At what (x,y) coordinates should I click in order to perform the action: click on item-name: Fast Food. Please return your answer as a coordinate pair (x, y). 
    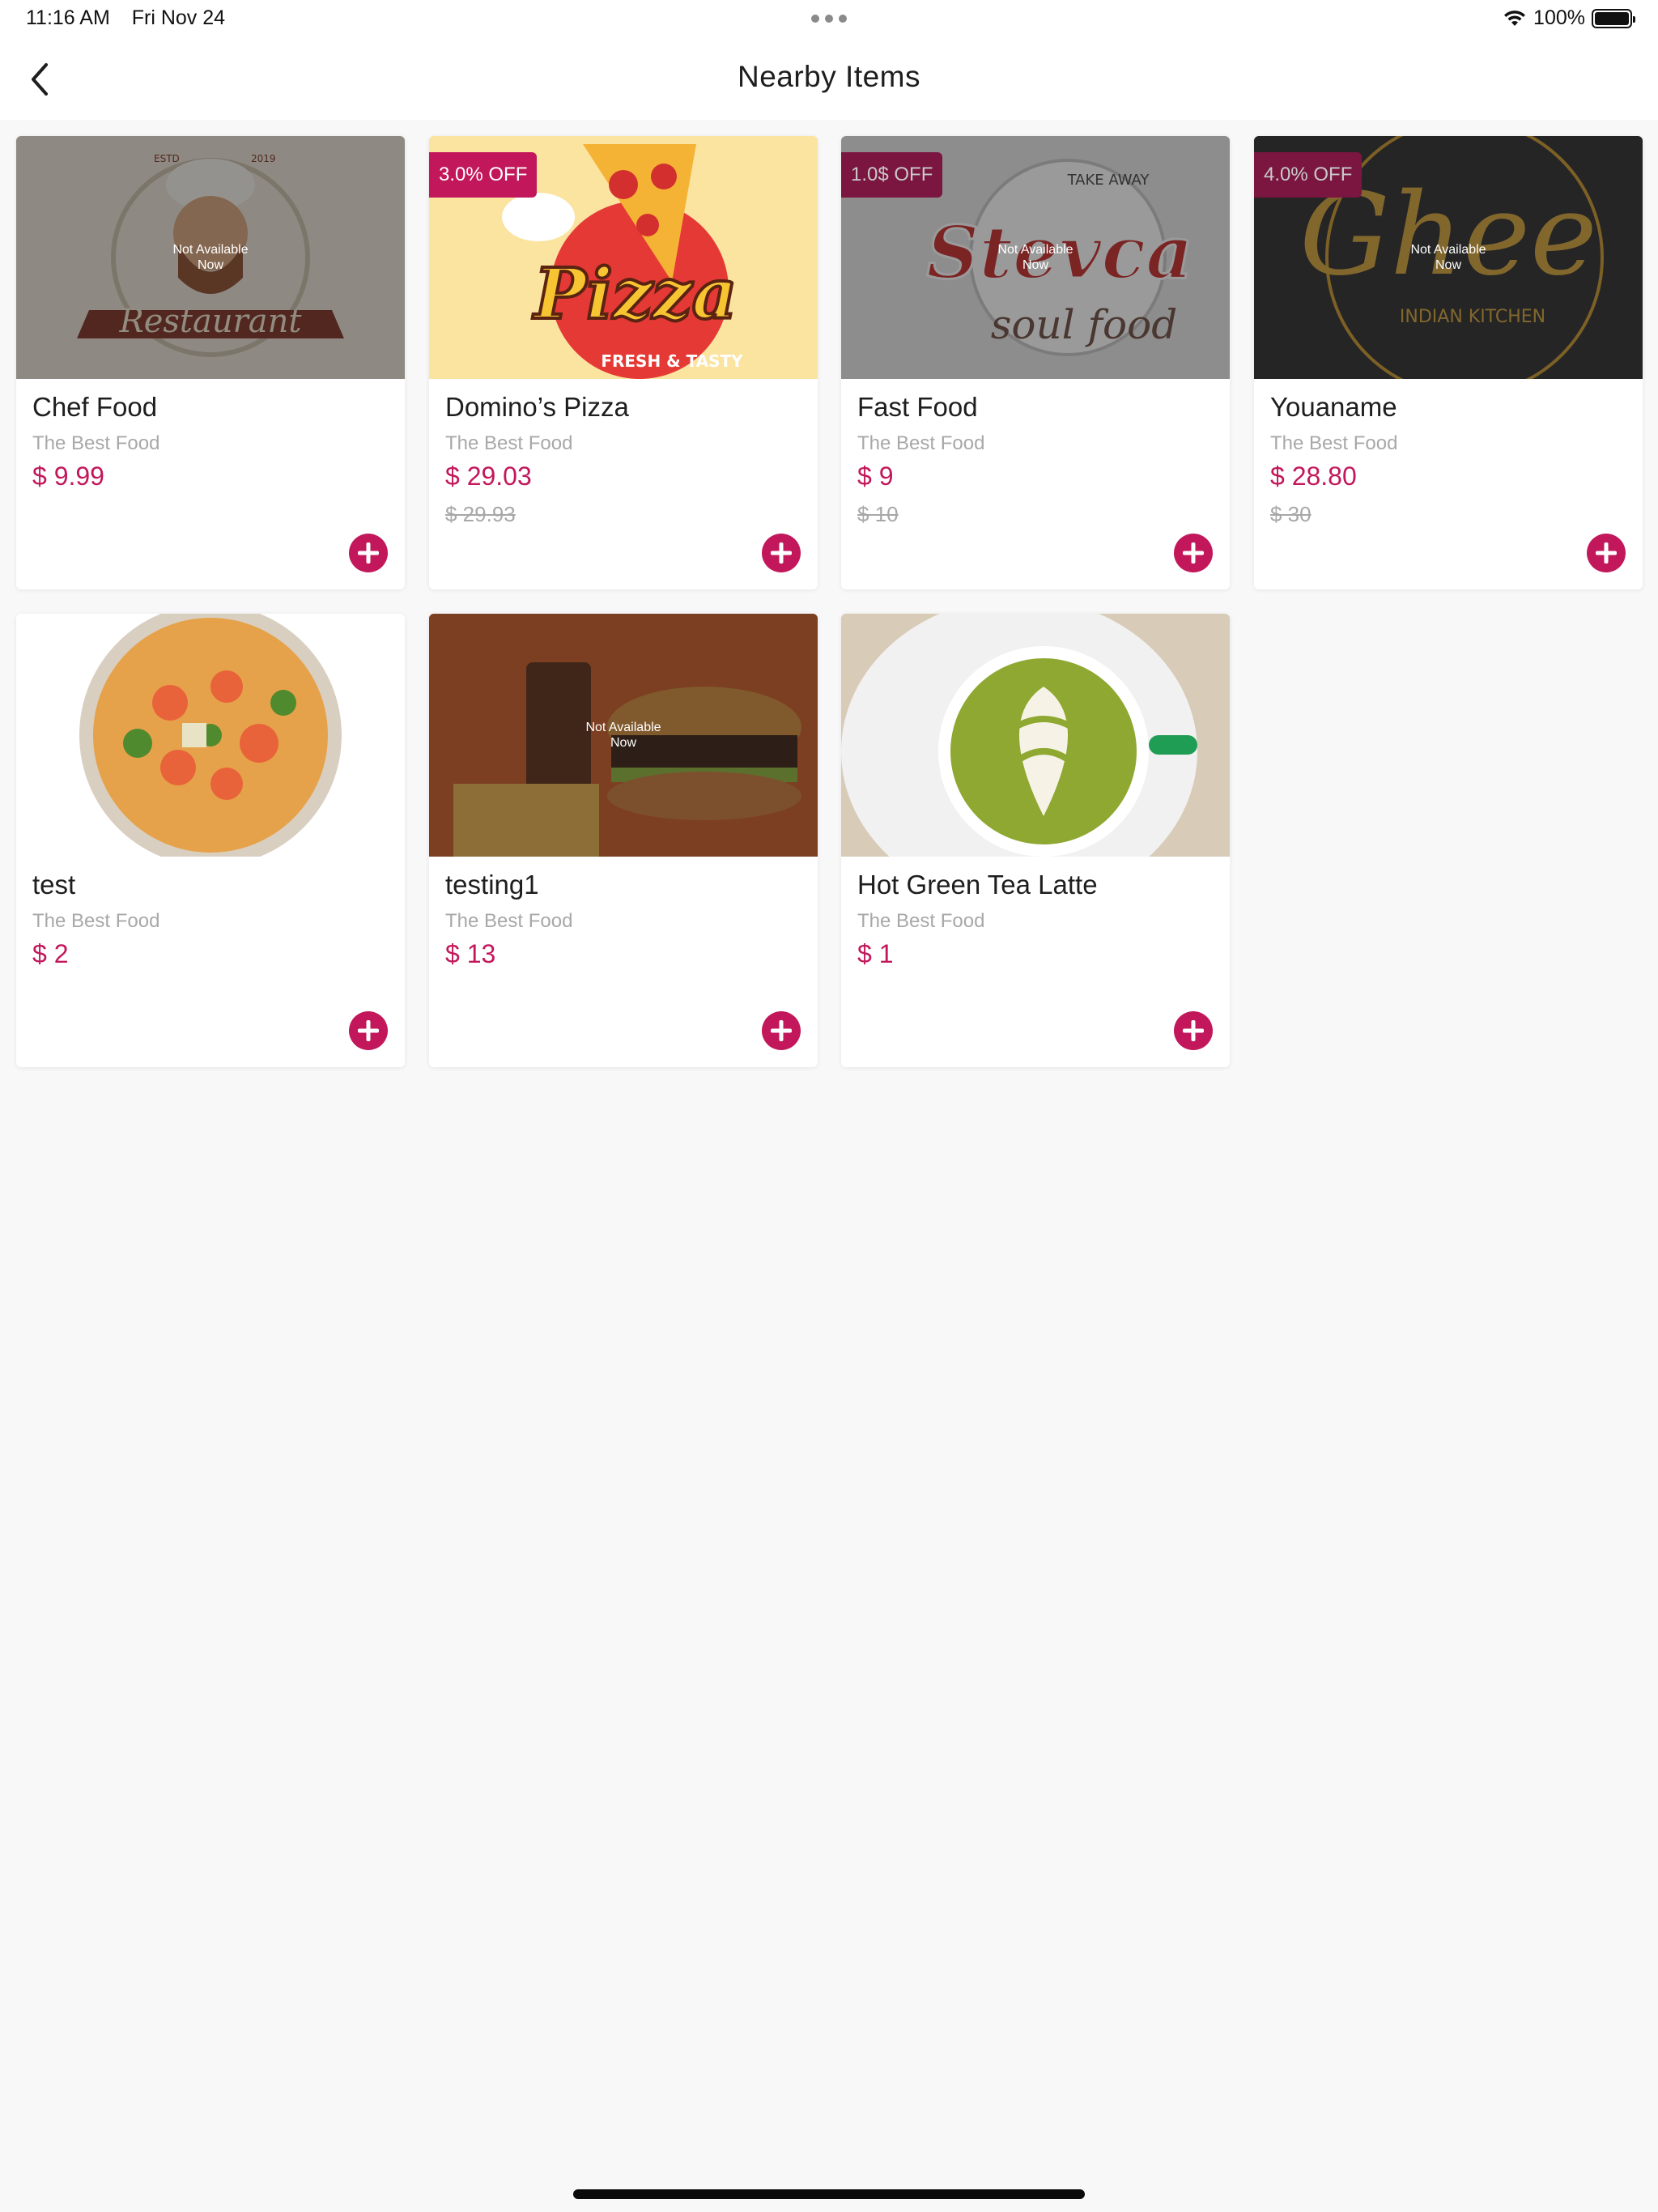
    Looking at the image, I should click on (917, 407).